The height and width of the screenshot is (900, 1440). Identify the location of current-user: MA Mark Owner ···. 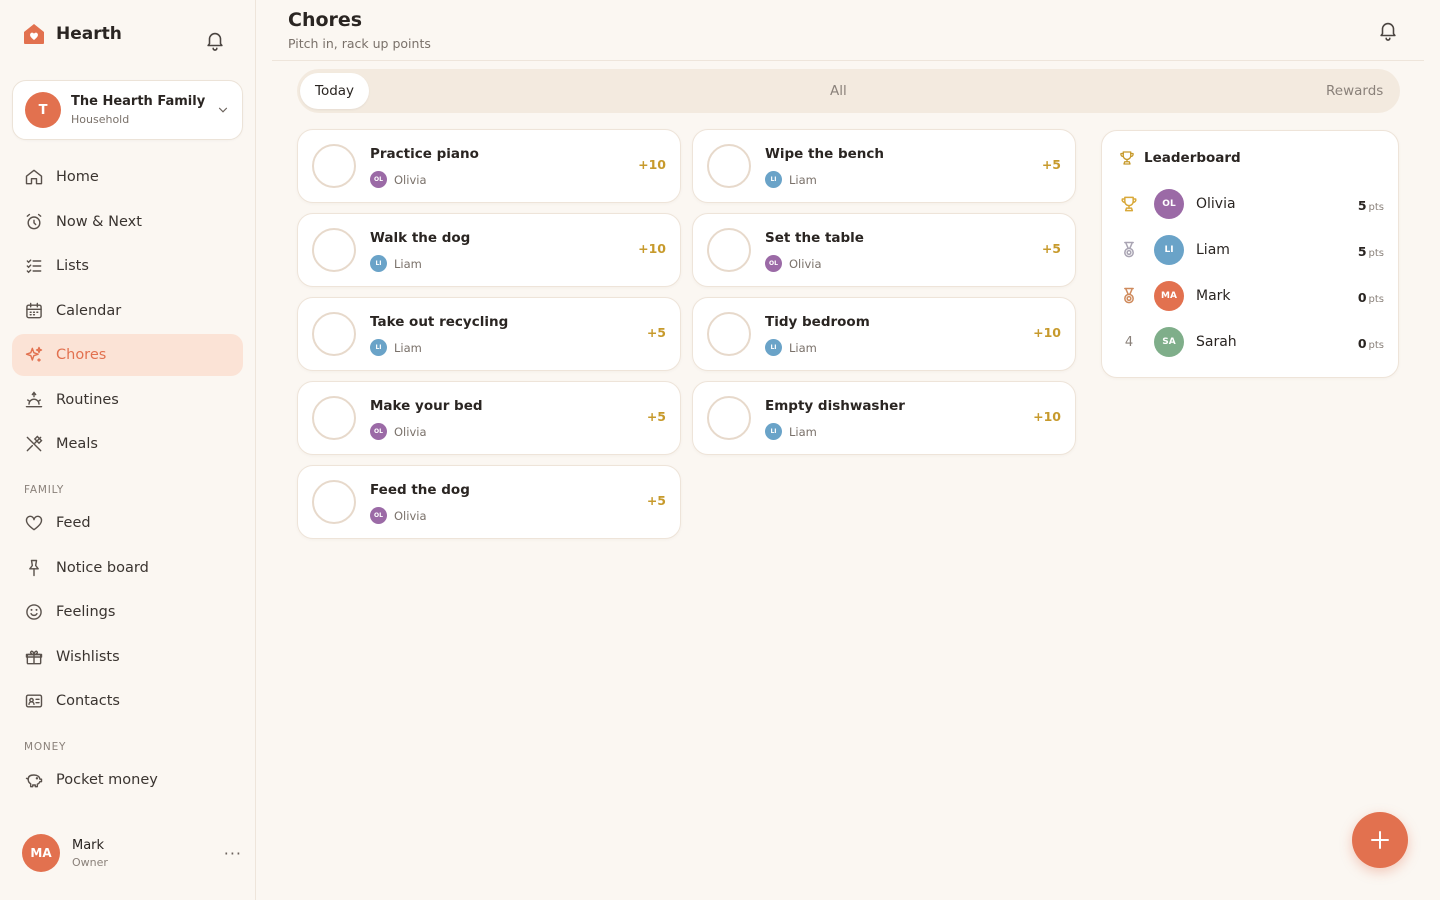
(132, 853).